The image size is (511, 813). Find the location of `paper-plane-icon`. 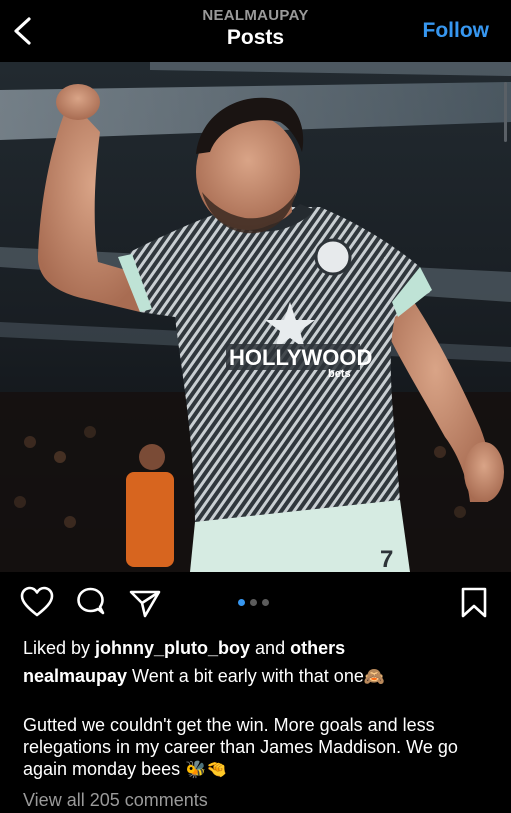

paper-plane-icon is located at coordinates (145, 604).